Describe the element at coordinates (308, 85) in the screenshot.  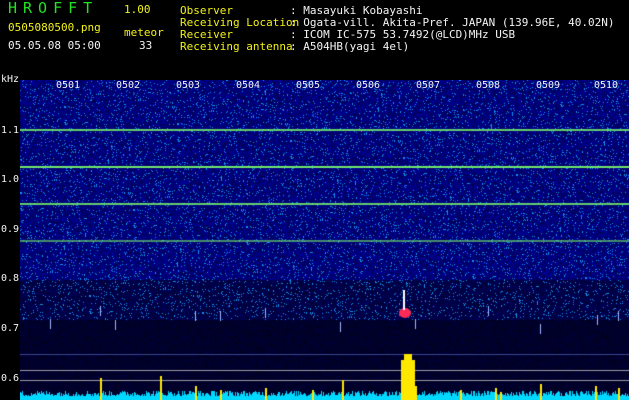
I see `x-tick-label: 0505` at that location.